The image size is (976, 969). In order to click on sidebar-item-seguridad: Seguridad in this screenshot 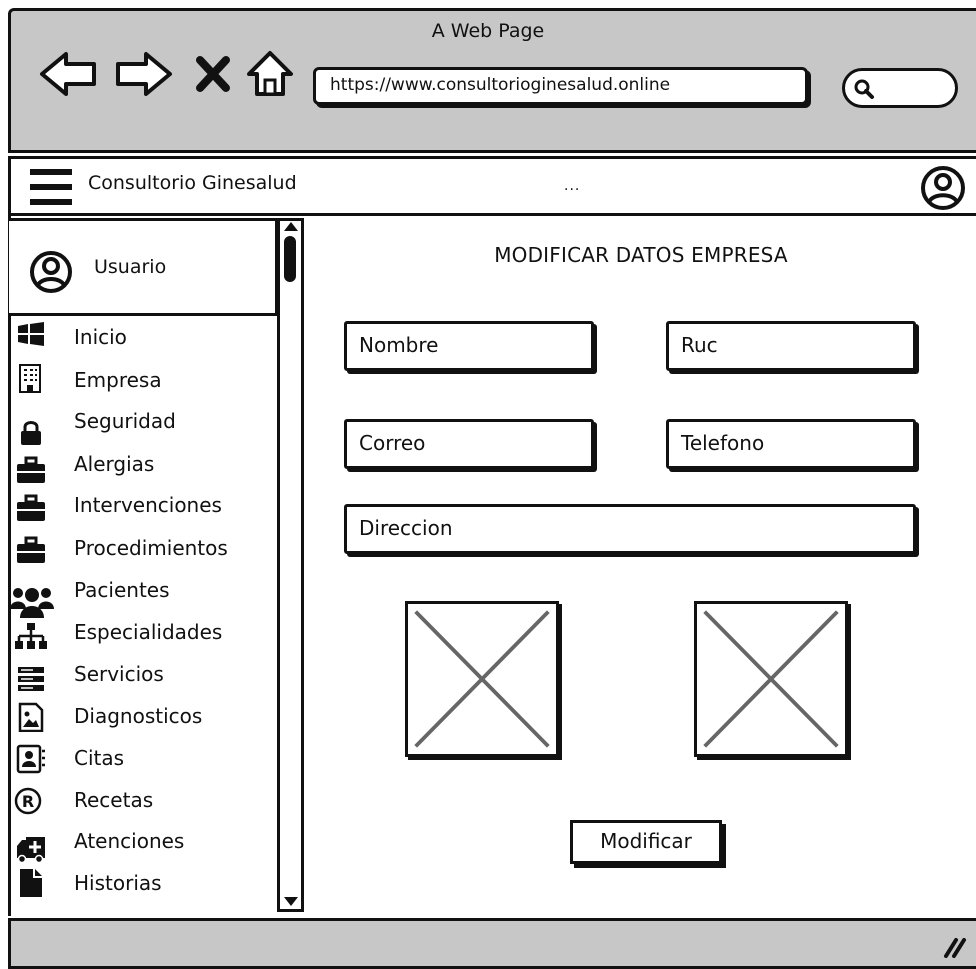, I will do `click(125, 421)`.